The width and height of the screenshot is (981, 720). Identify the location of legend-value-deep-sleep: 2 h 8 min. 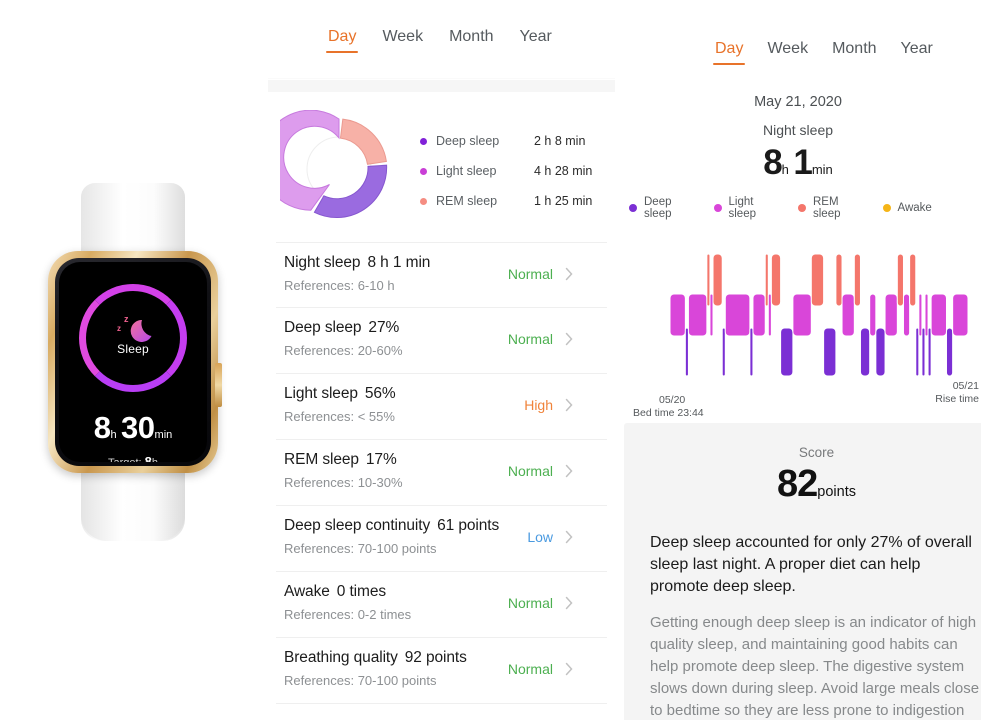
(560, 141).